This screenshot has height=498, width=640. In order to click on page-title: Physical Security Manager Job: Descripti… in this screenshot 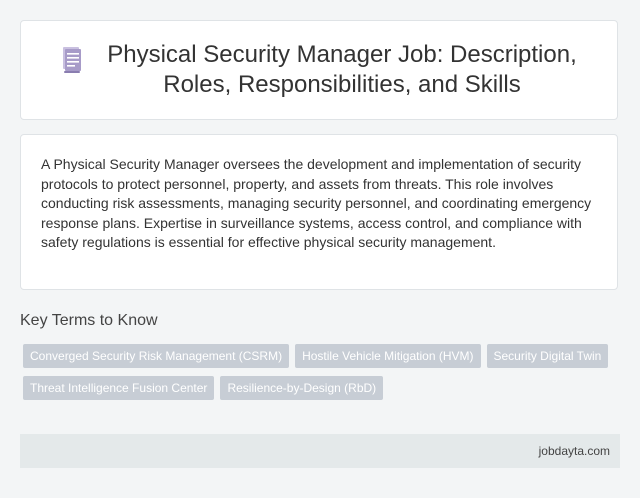, I will do `click(342, 69)`.